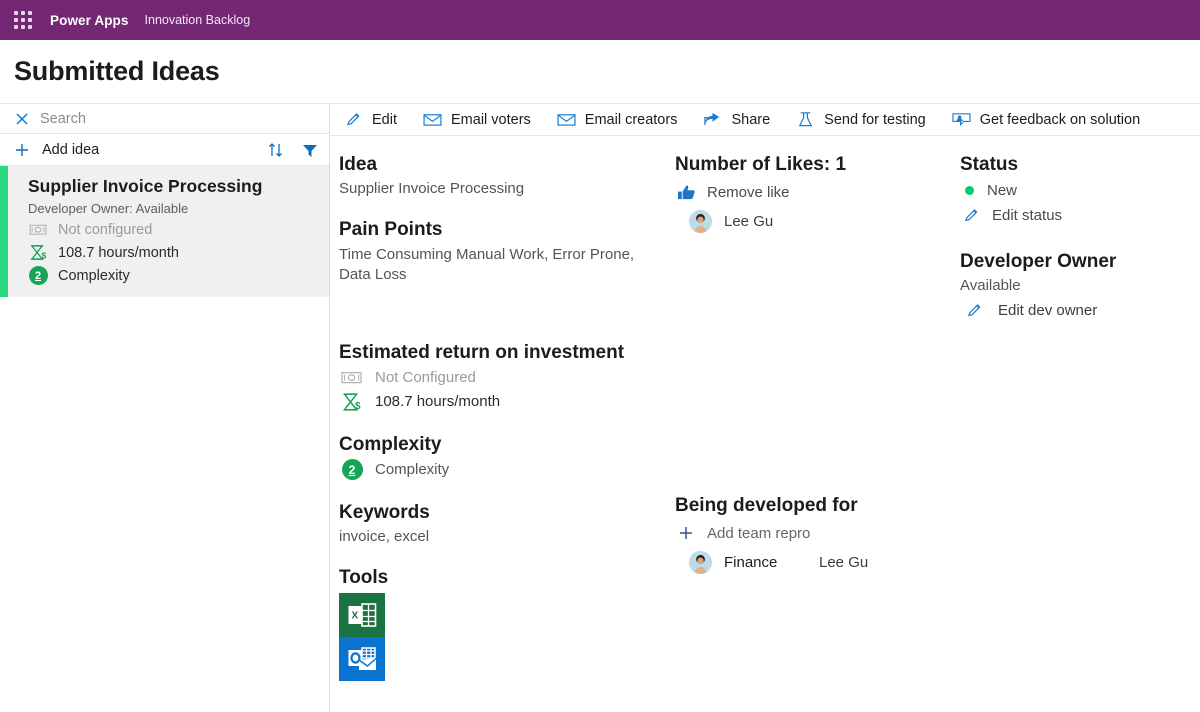  Describe the element at coordinates (370, 119) in the screenshot. I see `edit-button: Edit` at that location.